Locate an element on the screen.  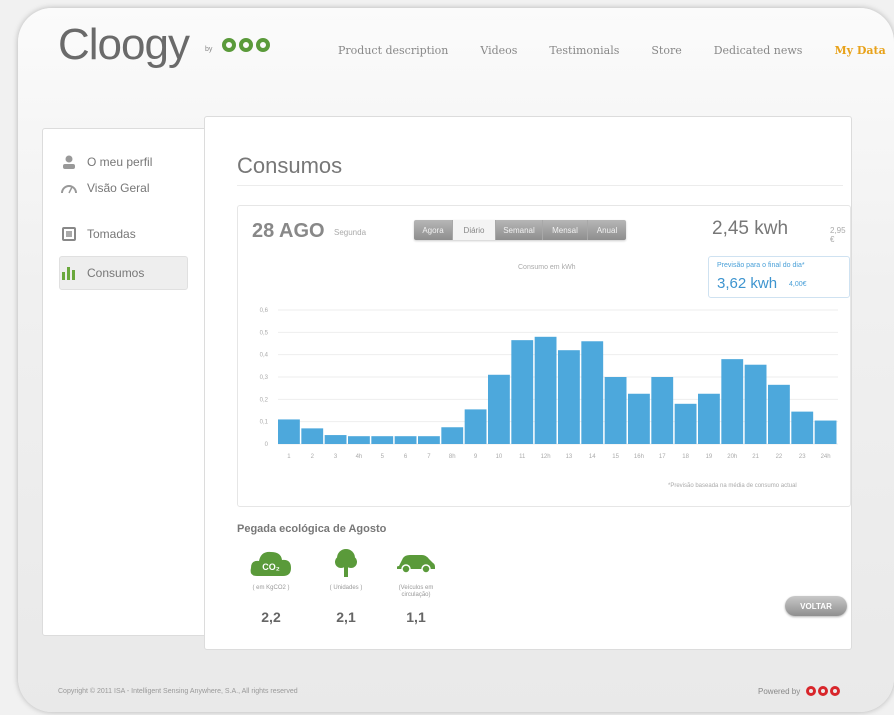
x-tick-label: 21 is located at coordinates (755, 457).